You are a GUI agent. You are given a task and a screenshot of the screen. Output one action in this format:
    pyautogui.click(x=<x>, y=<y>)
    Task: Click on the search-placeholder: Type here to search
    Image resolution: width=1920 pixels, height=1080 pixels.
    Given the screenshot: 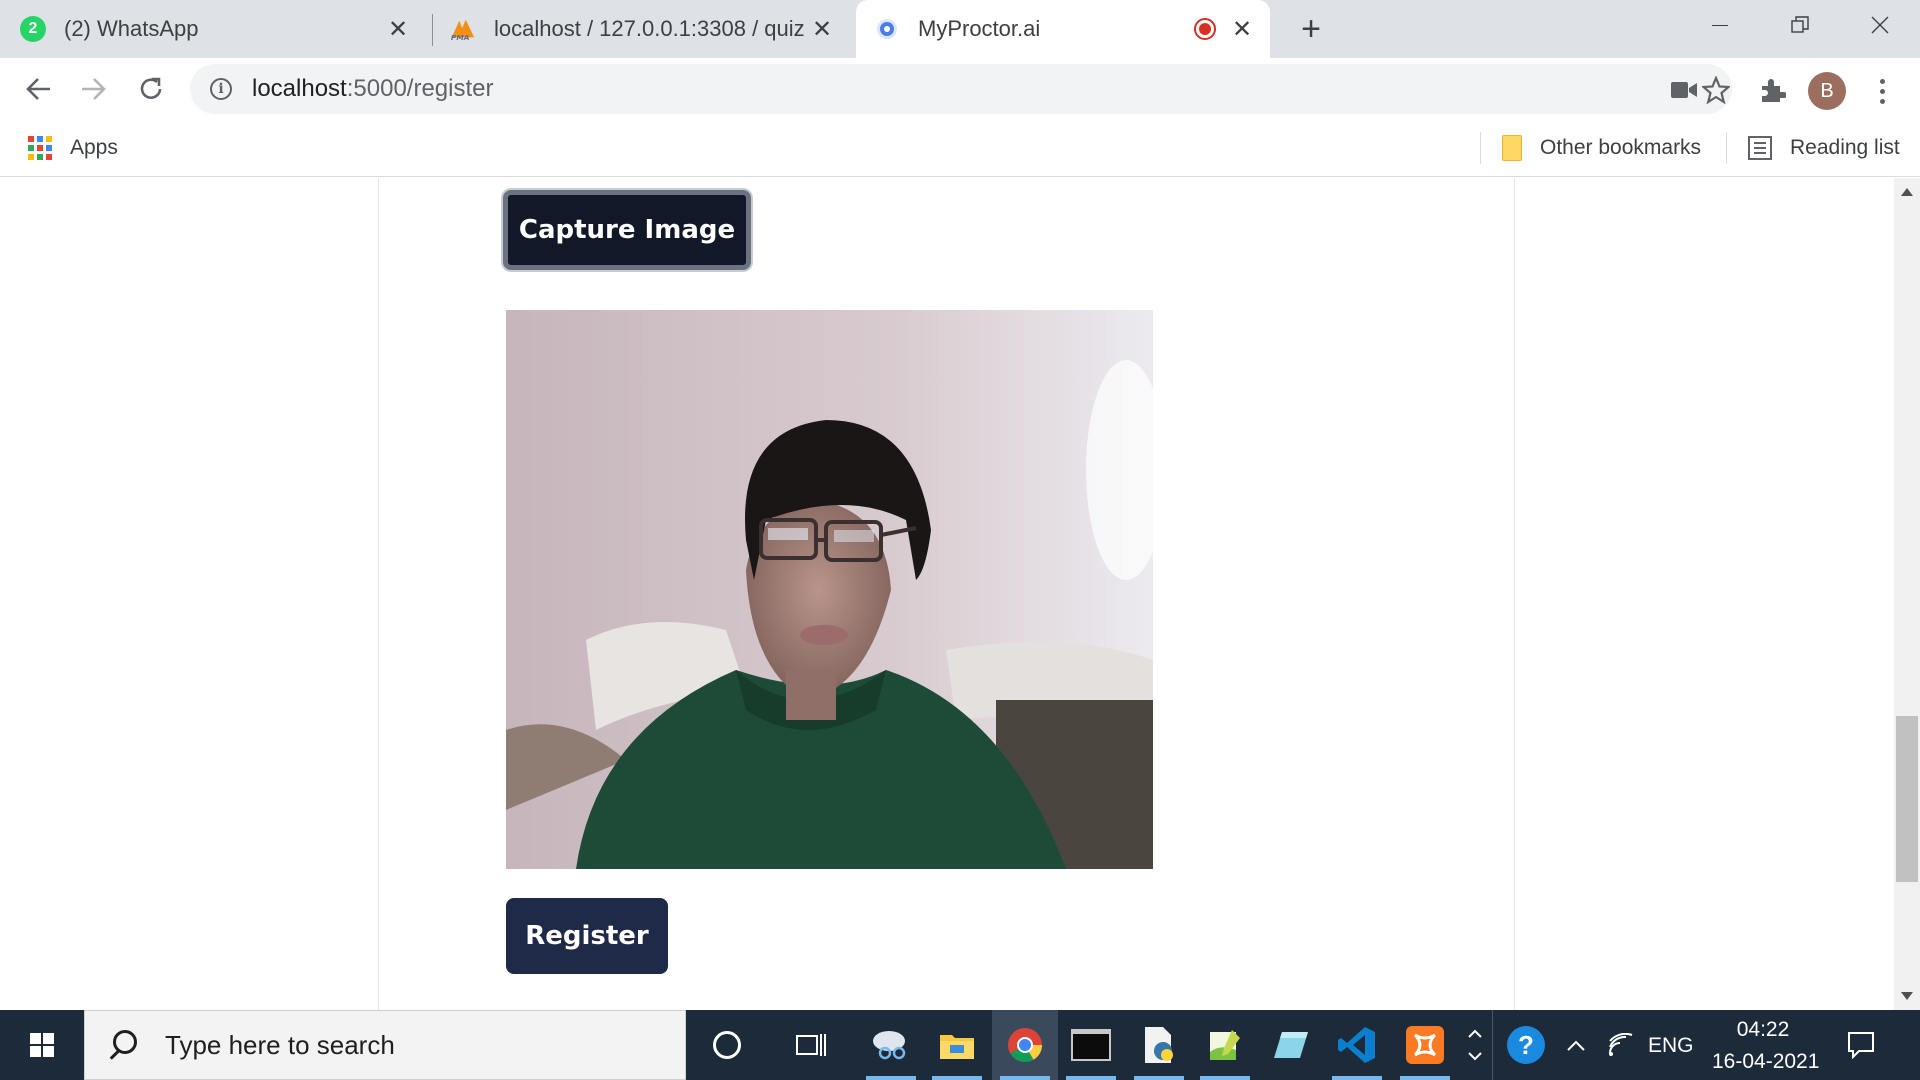 What is the action you would take?
    pyautogui.click(x=280, y=1044)
    